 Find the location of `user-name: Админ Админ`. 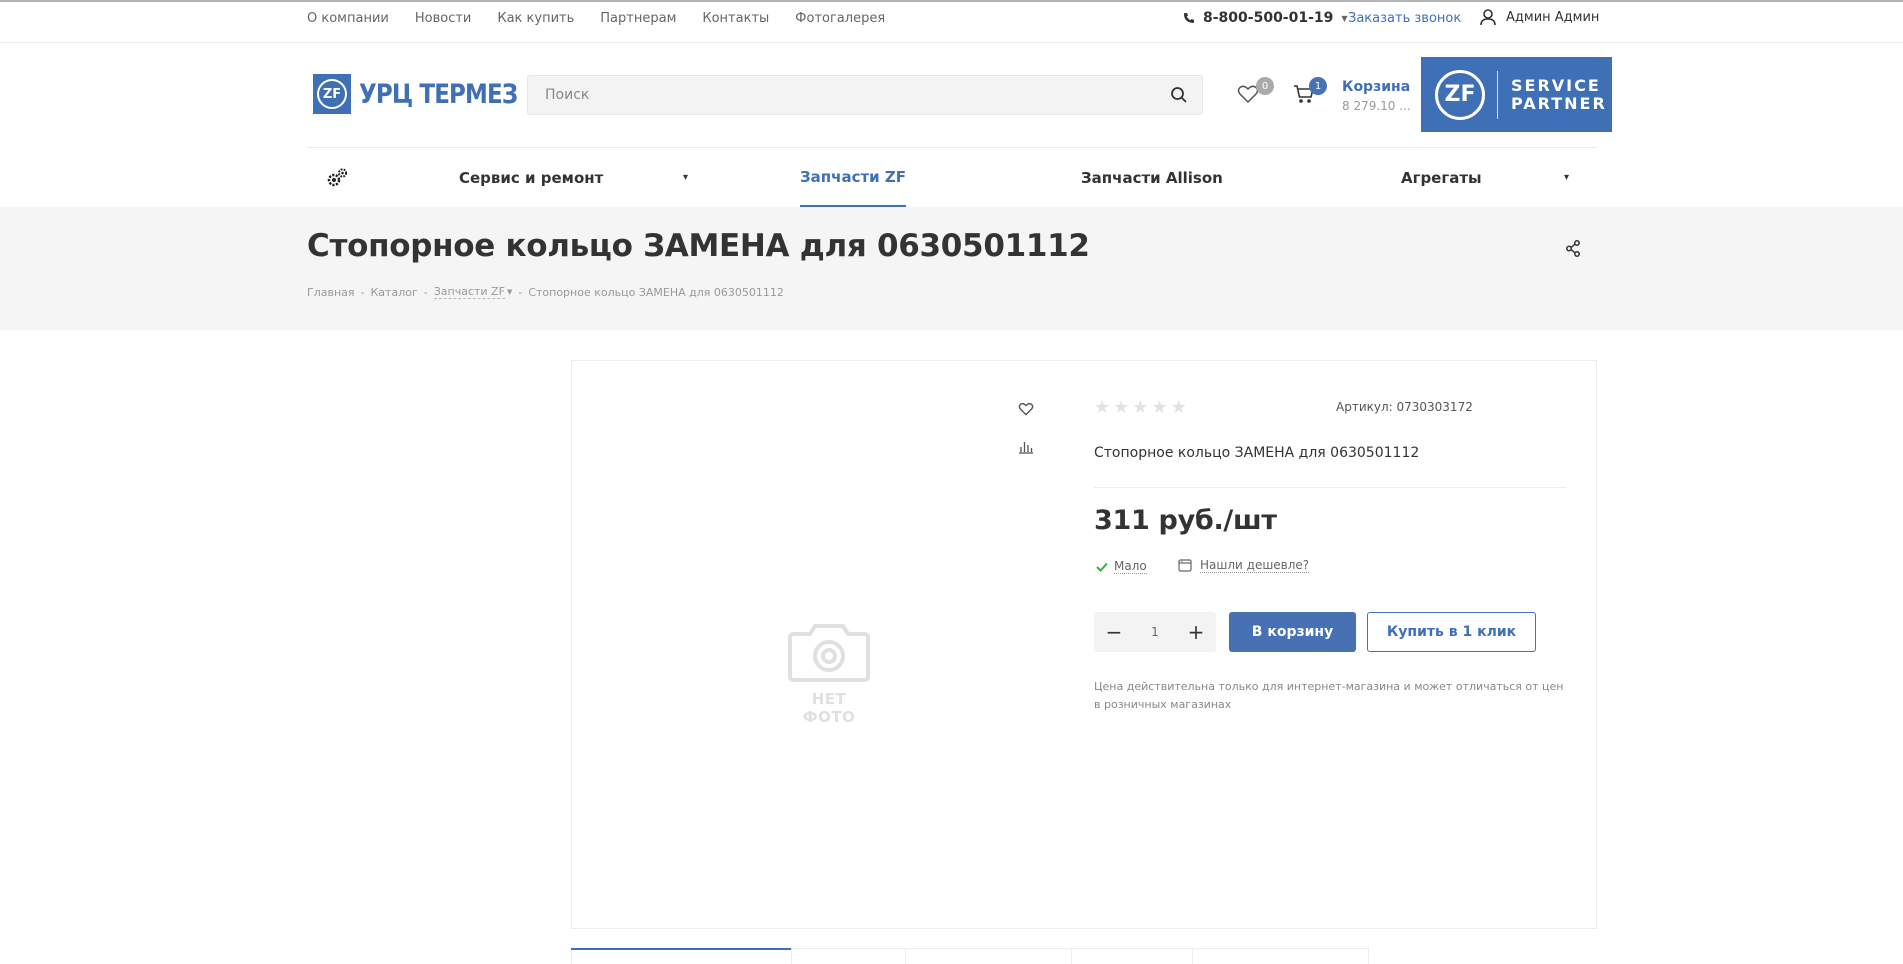

user-name: Админ Админ is located at coordinates (1553, 17).